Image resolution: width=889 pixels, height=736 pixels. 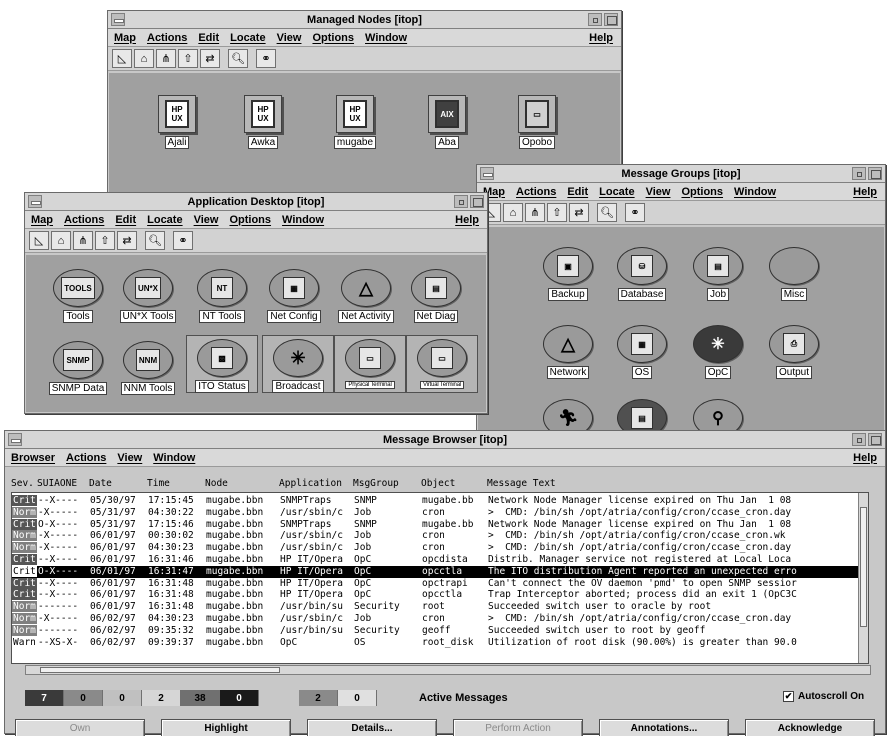 What do you see at coordinates (718, 352) in the screenshot?
I see `group-opc: ✳ OpC` at bounding box center [718, 352].